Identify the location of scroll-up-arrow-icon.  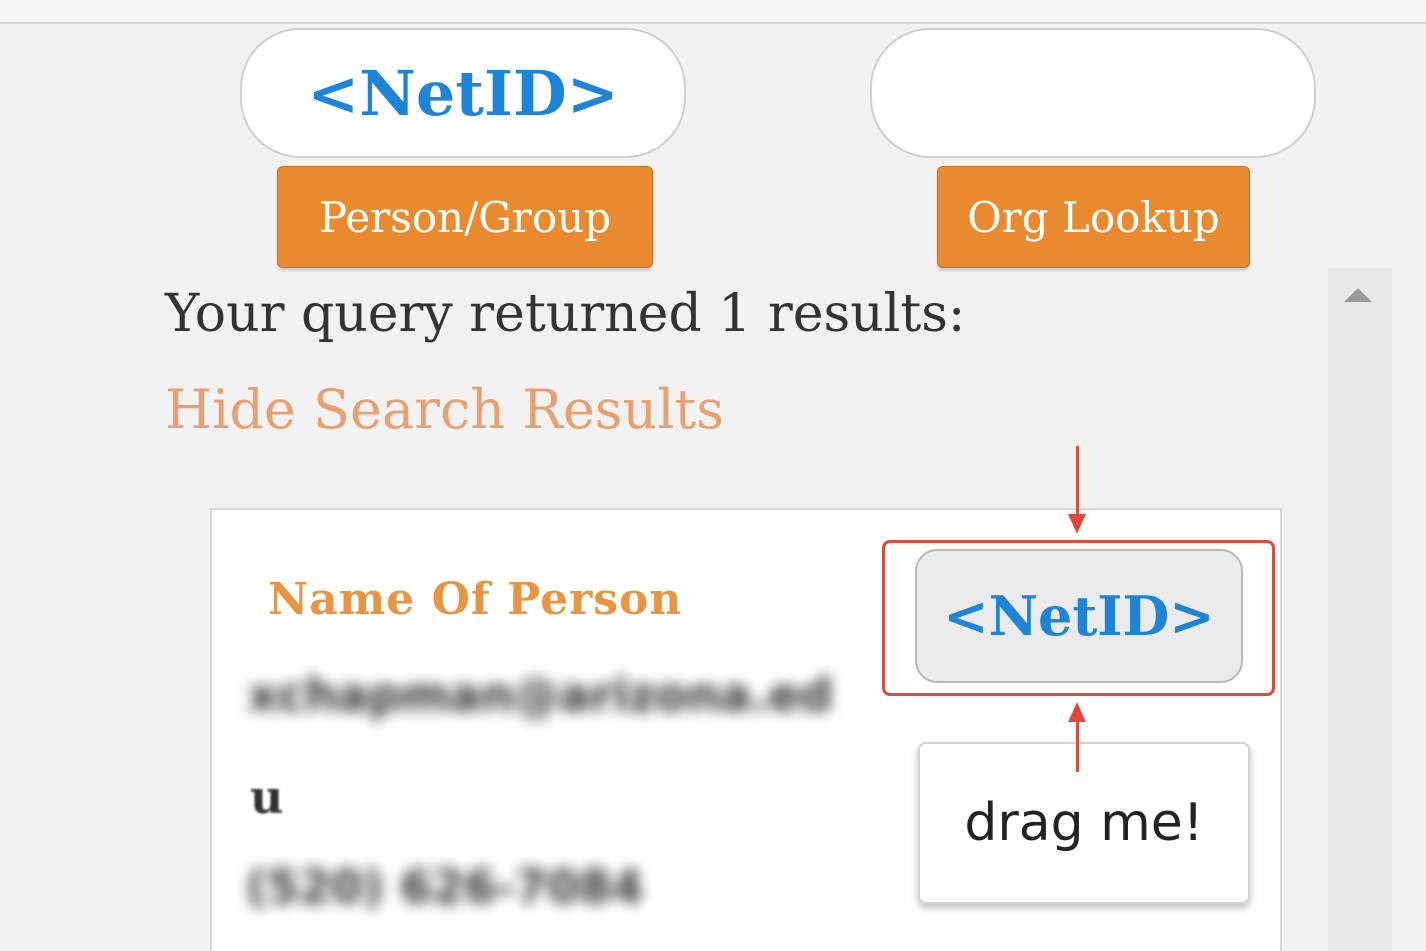
(1358, 295).